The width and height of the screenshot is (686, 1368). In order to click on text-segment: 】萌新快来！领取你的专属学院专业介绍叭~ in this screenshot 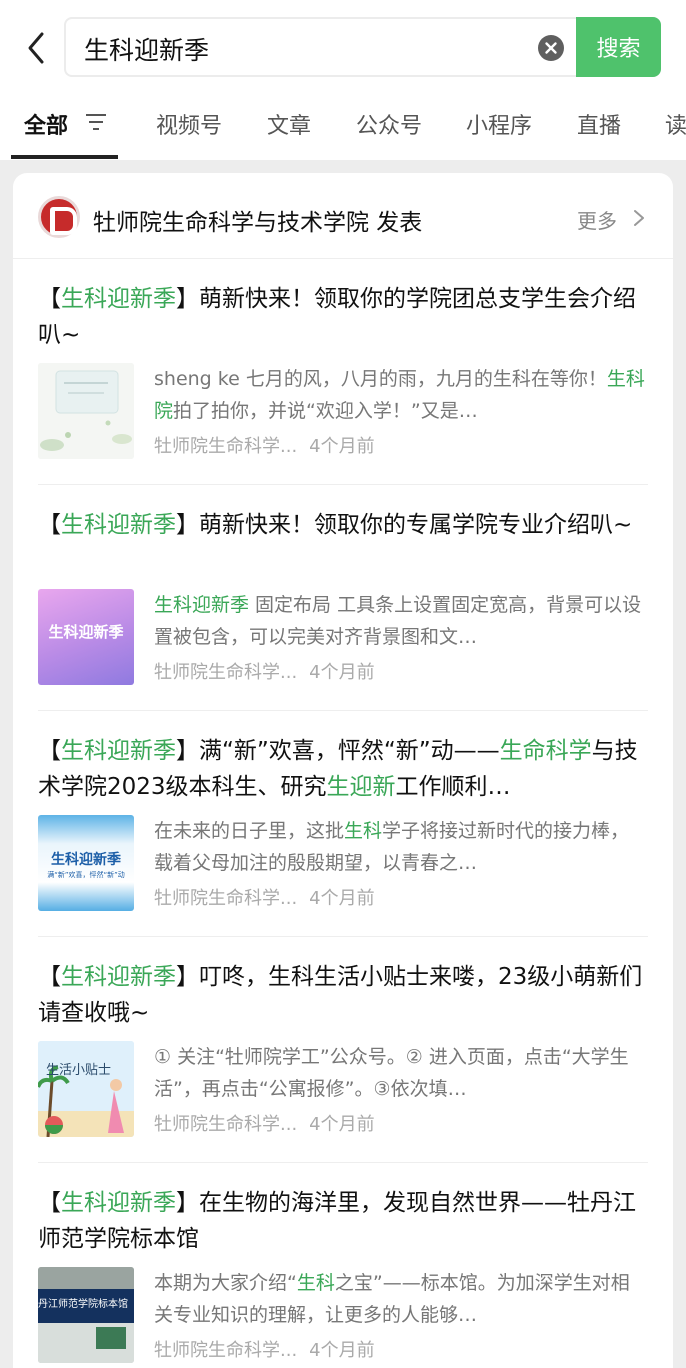, I will do `click(404, 525)`.